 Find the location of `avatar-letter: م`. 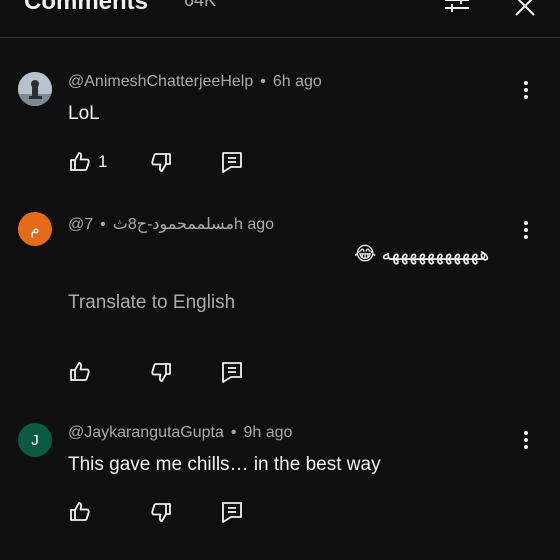

avatar-letter: م is located at coordinates (35, 229).